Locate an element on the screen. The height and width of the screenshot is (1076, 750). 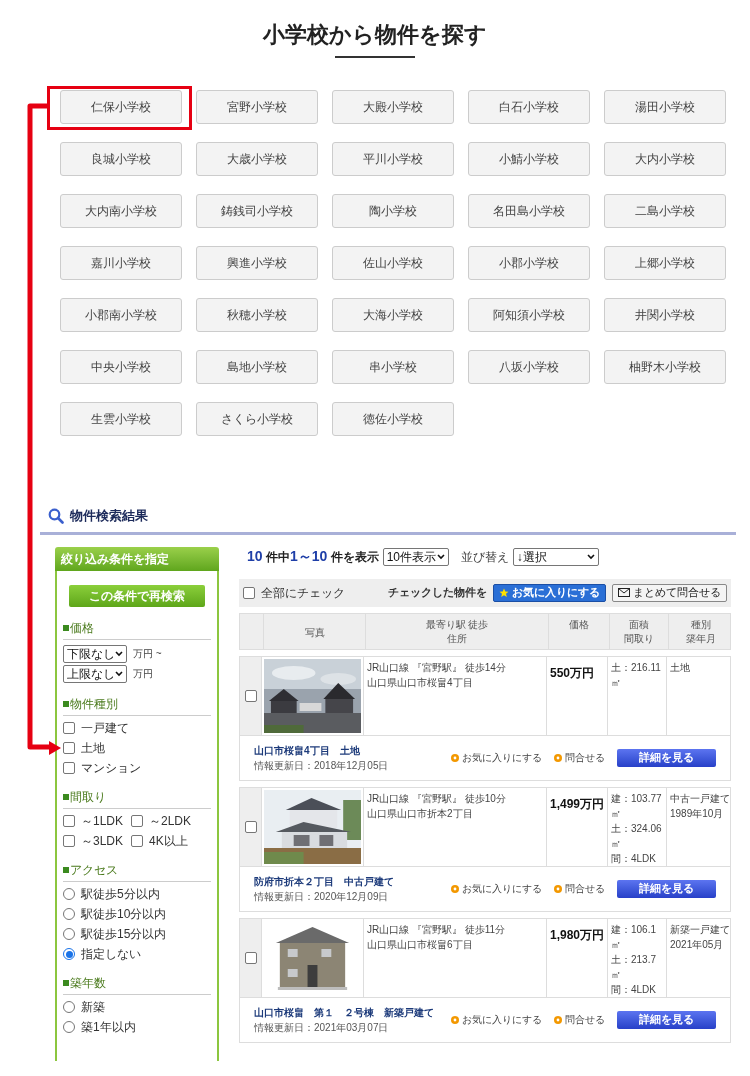
school-button: 大海小学校 is located at coordinates (393, 315).